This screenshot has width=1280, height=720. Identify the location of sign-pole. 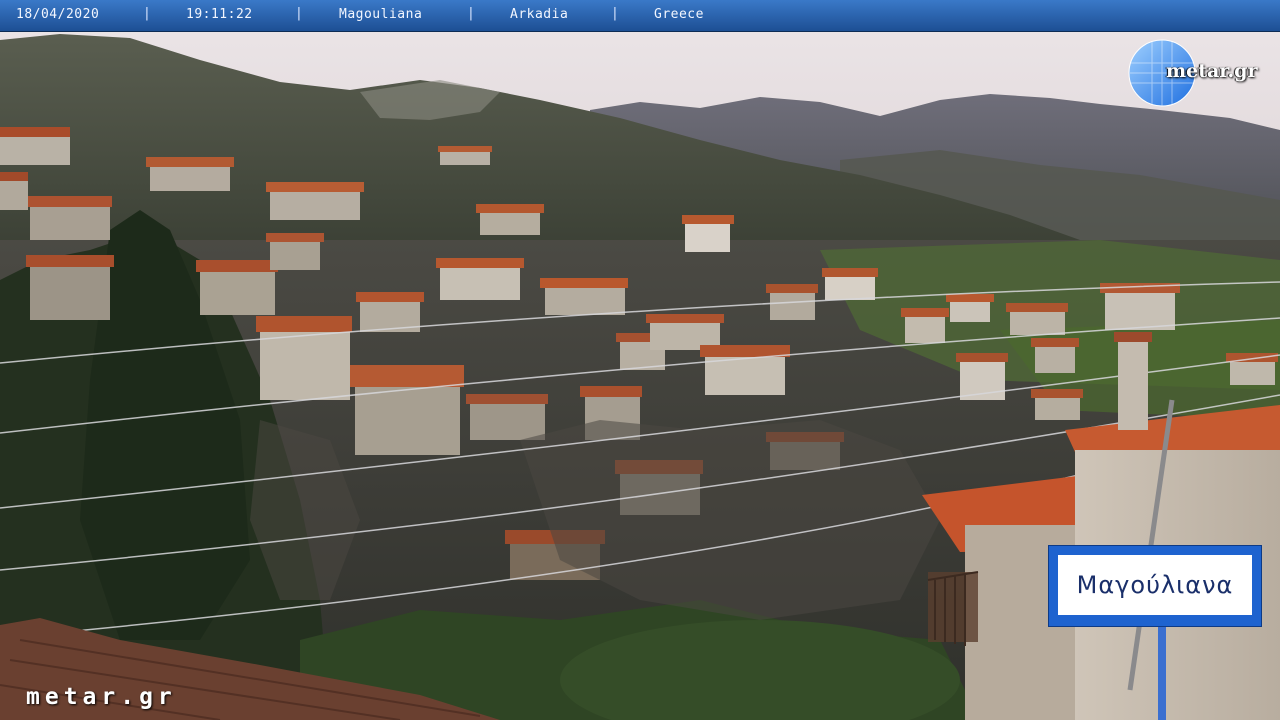
(1162, 673).